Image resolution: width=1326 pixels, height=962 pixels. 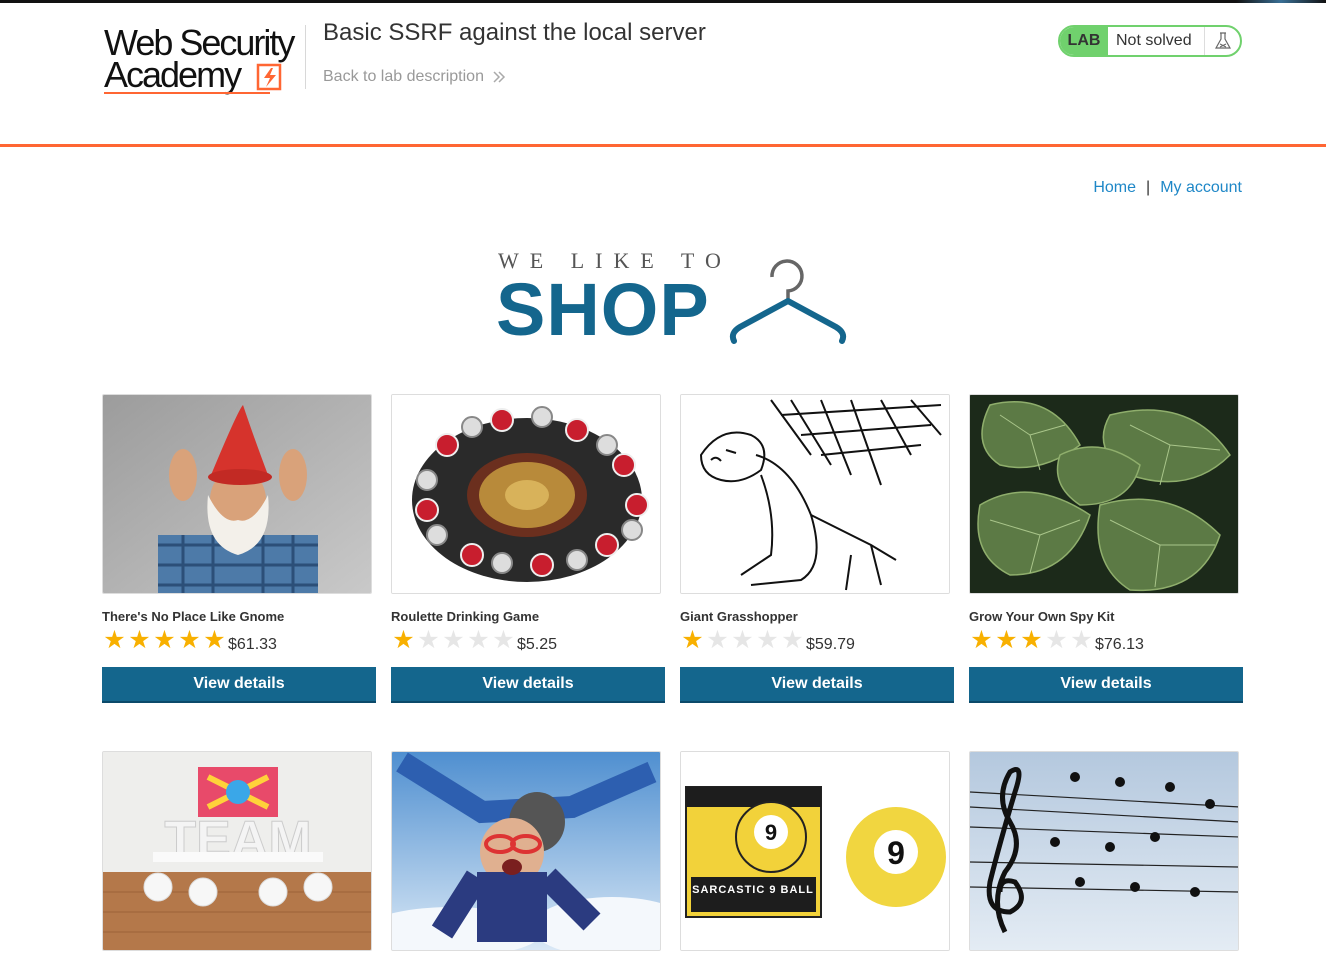 What do you see at coordinates (663, 145) in the screenshot?
I see `header-rule` at bounding box center [663, 145].